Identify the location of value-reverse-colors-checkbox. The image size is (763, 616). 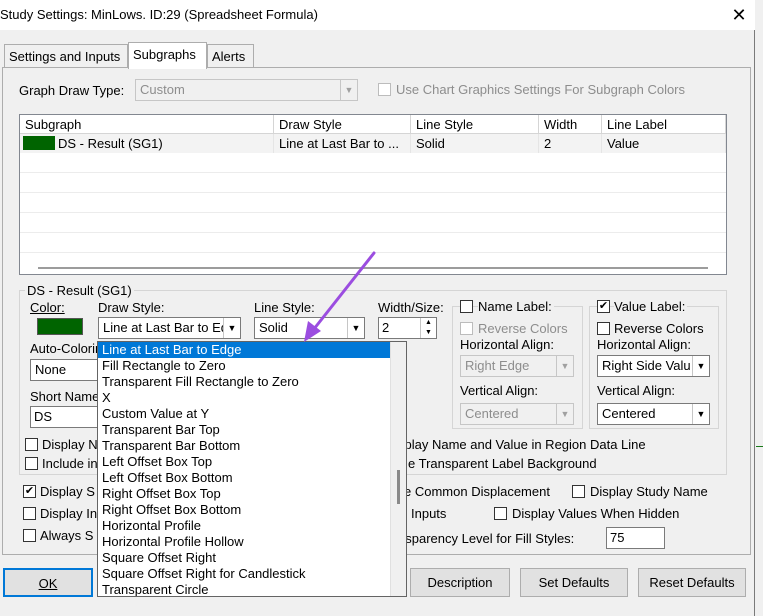
(603, 328).